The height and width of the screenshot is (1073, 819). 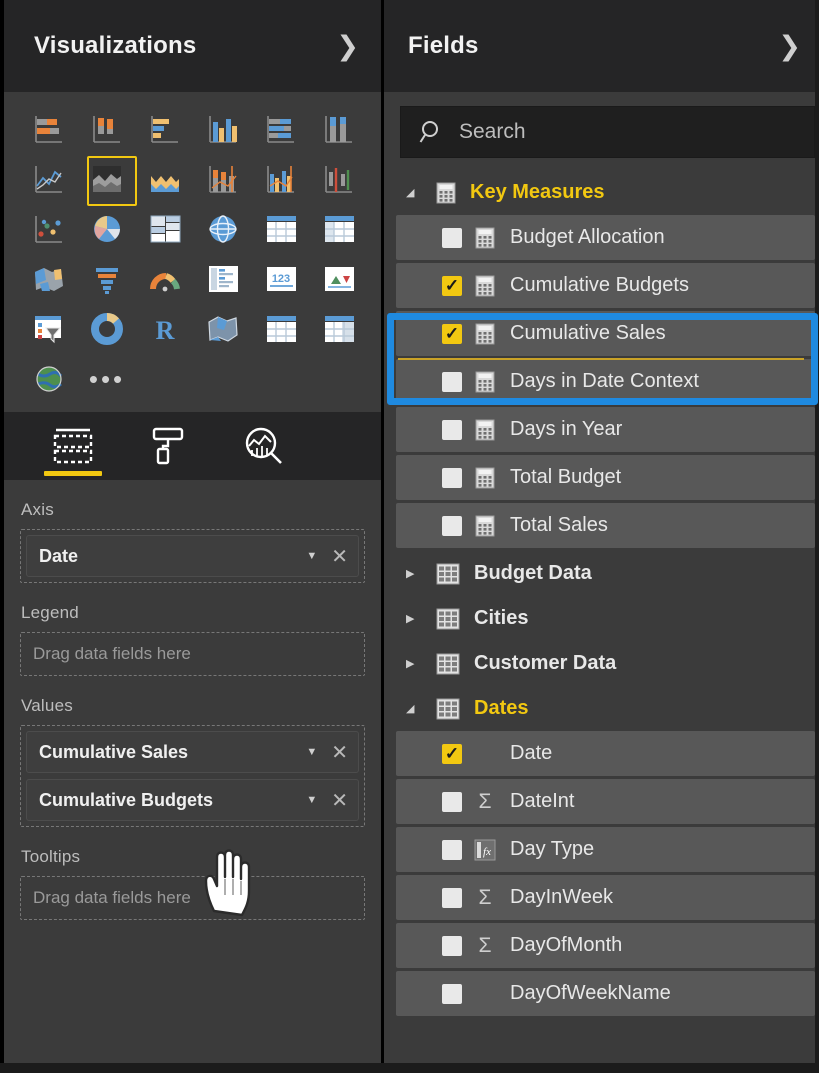 I want to click on field-row-cumulative-budgets: Cumulative Budgets, so click(x=605, y=285).